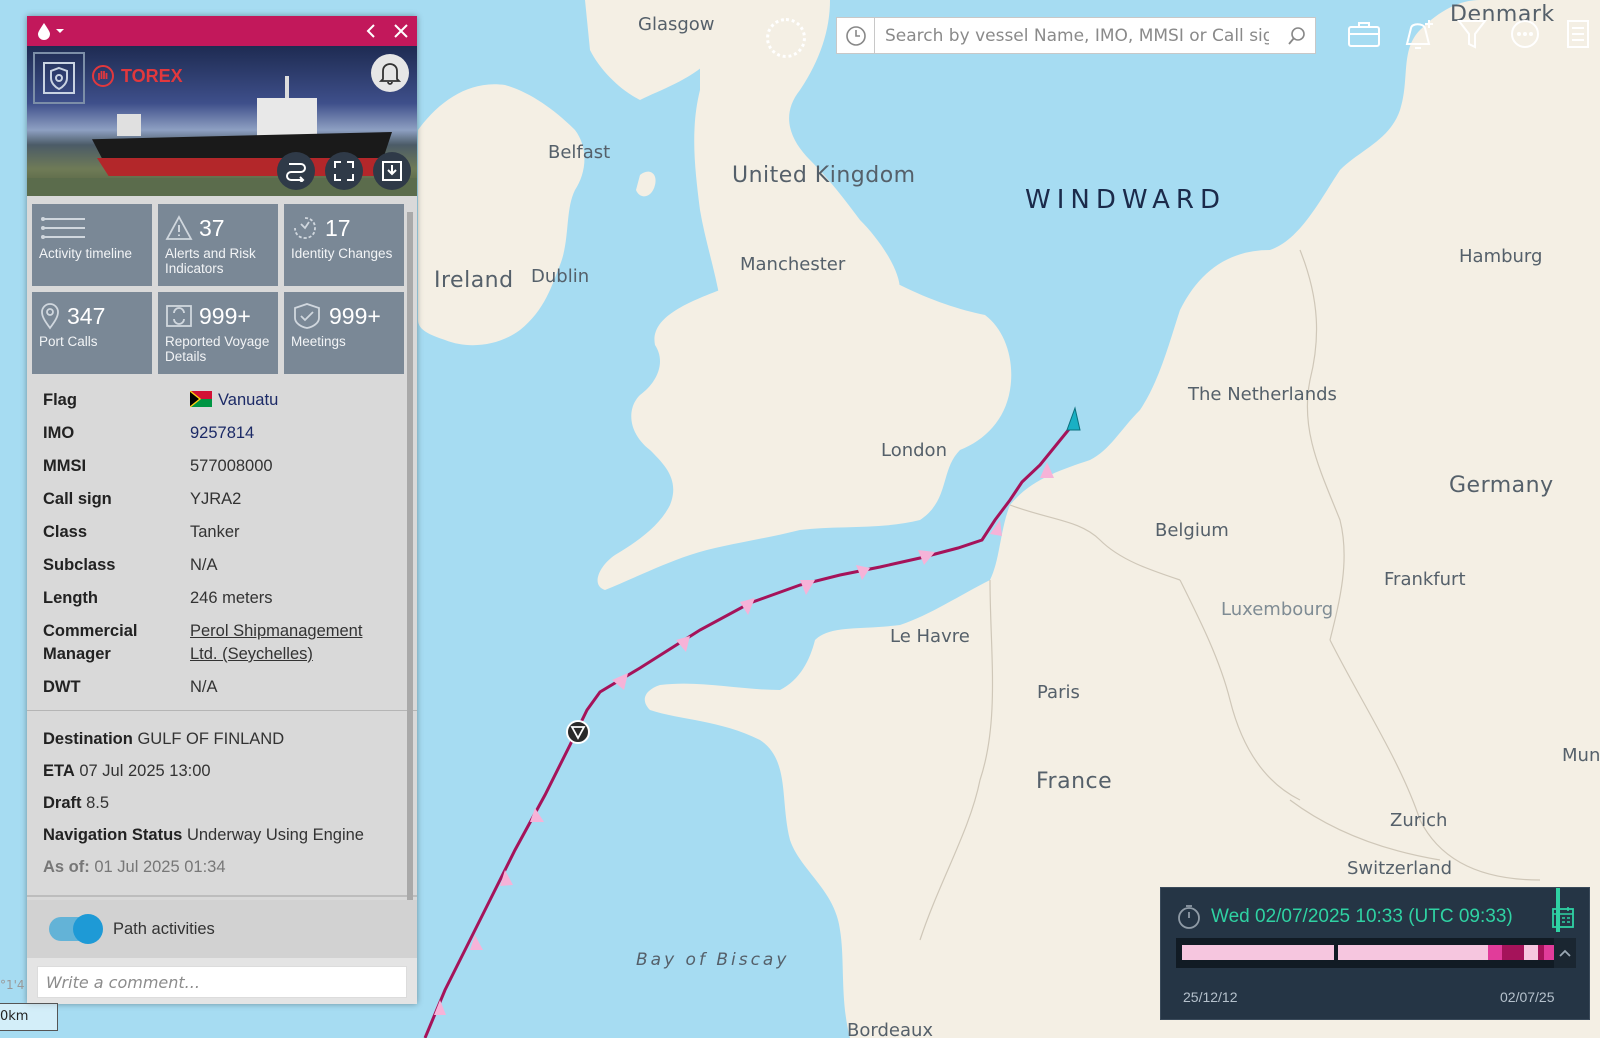 Image resolution: width=1600 pixels, height=1038 pixels. What do you see at coordinates (215, 532) in the screenshot?
I see `detail-value: Tanker` at bounding box center [215, 532].